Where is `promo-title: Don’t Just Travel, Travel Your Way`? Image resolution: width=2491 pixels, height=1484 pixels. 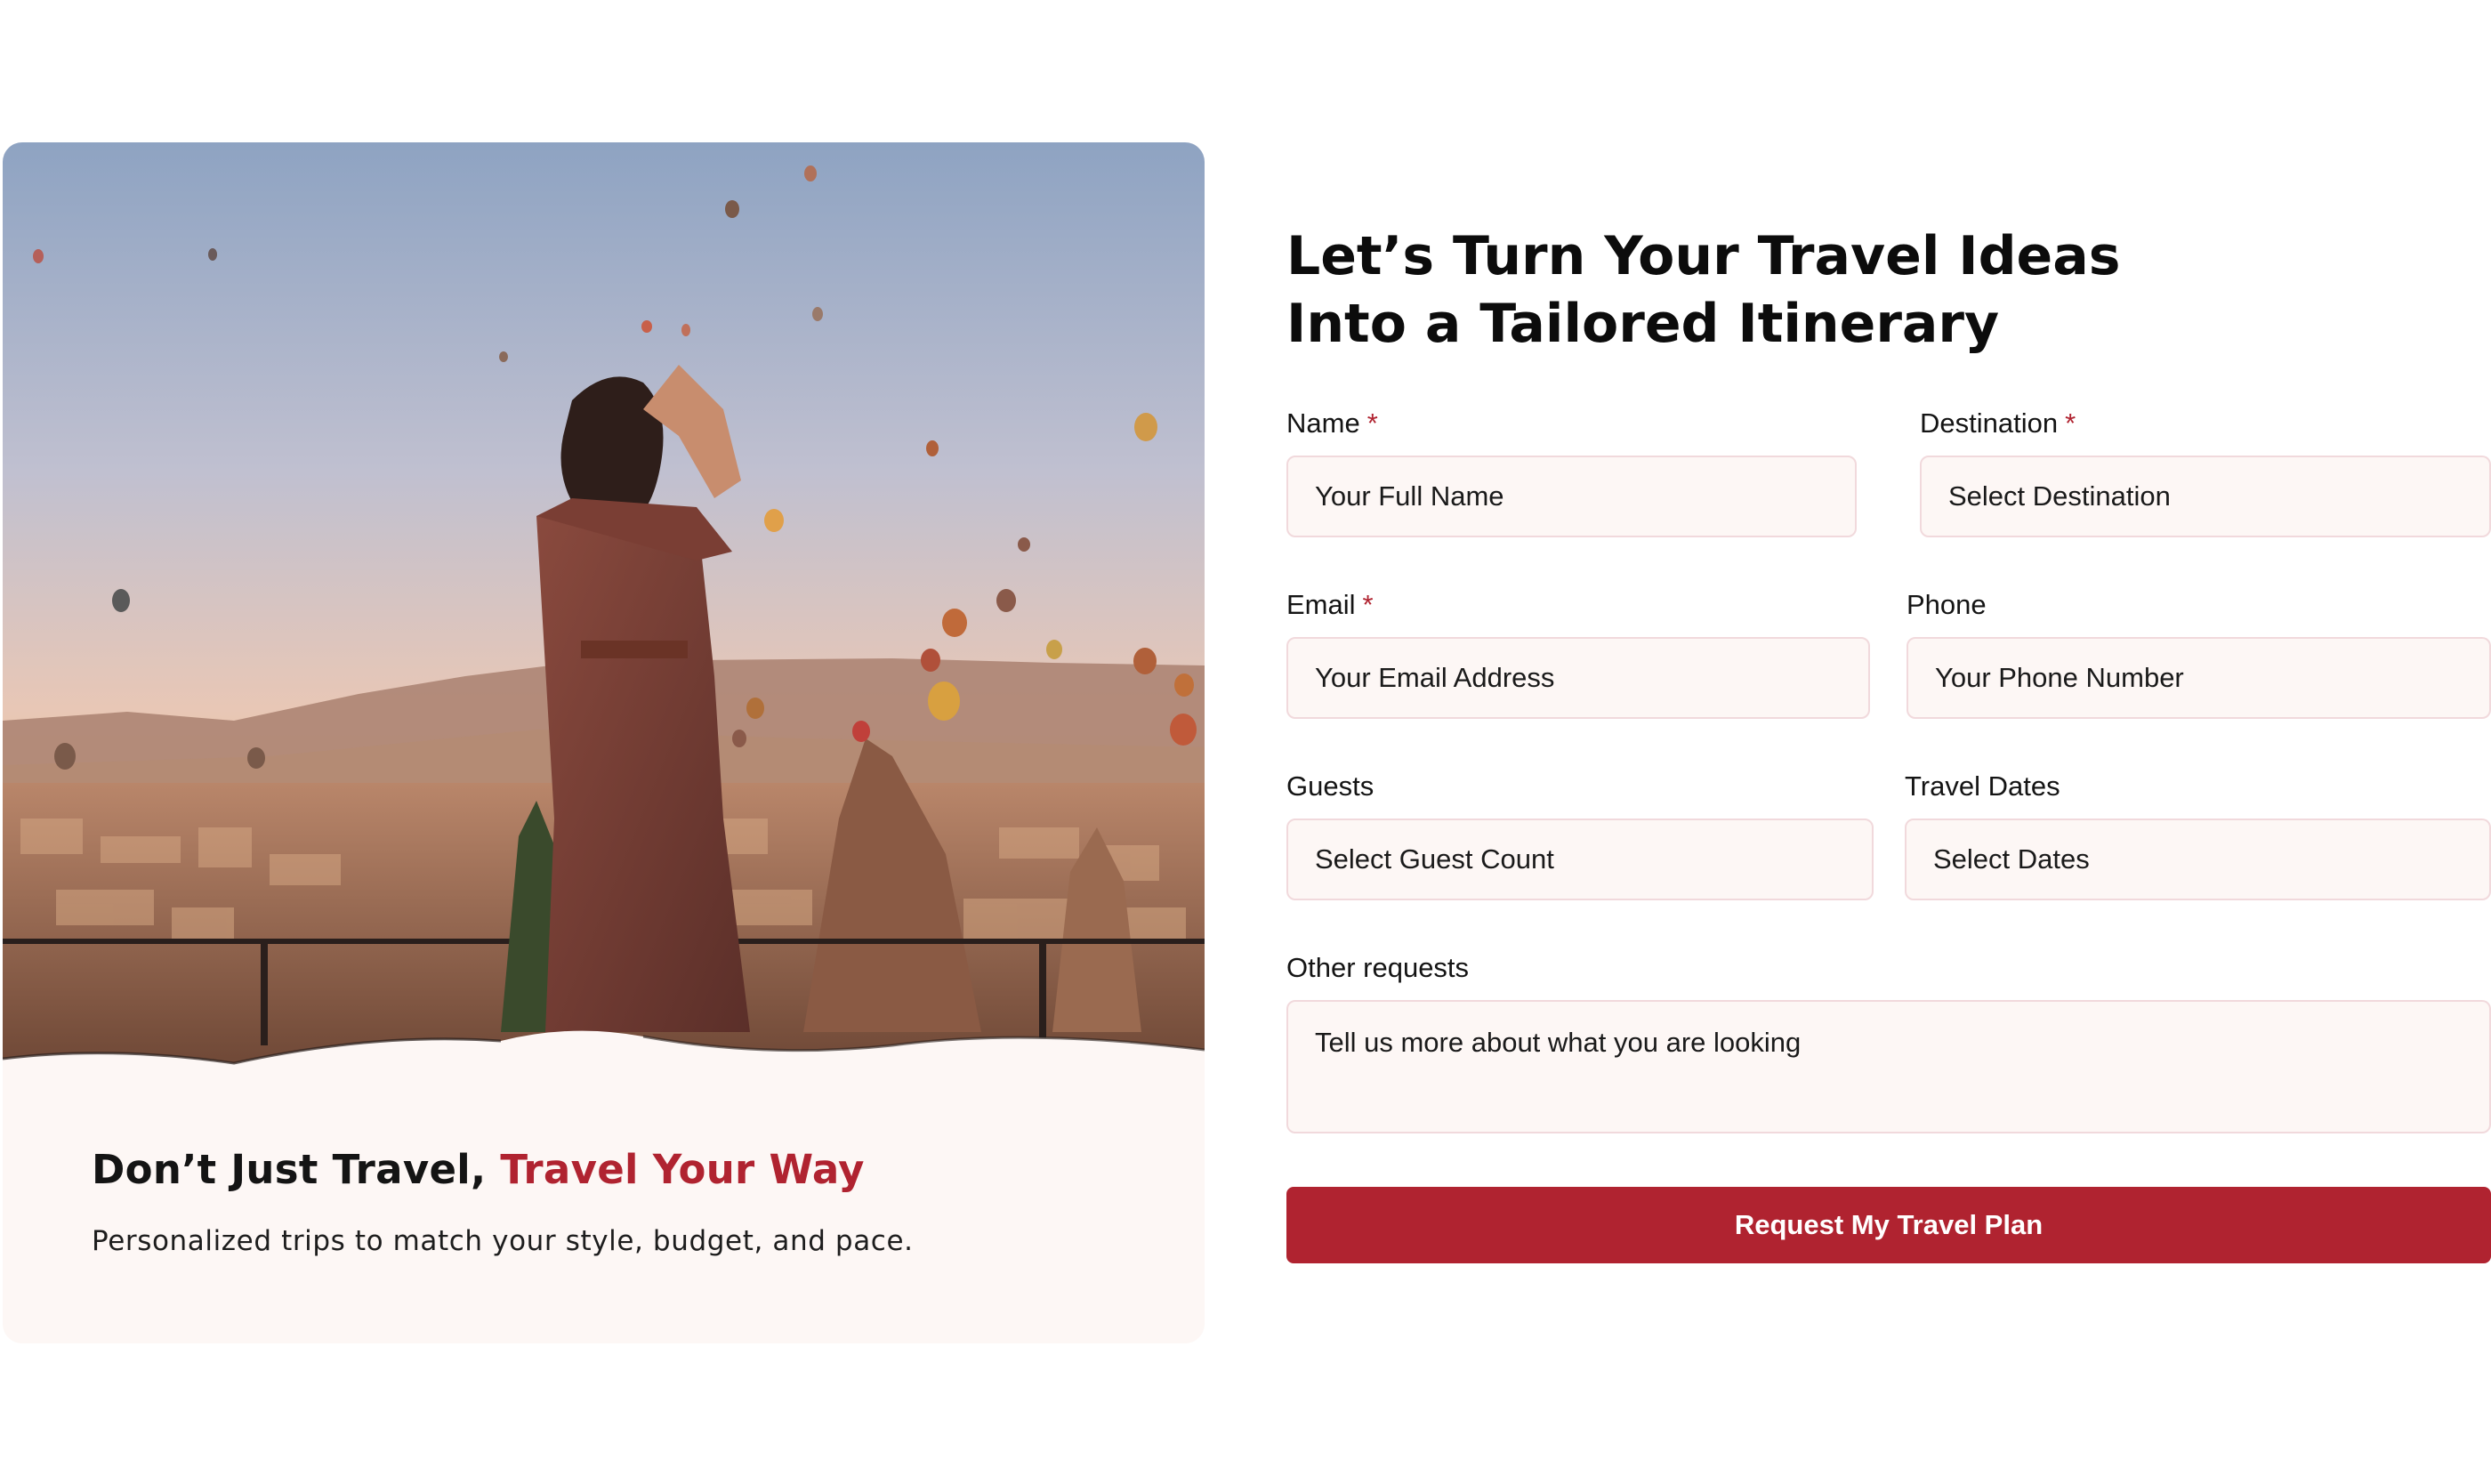 promo-title: Don’t Just Travel, Travel Your Way is located at coordinates (617, 1169).